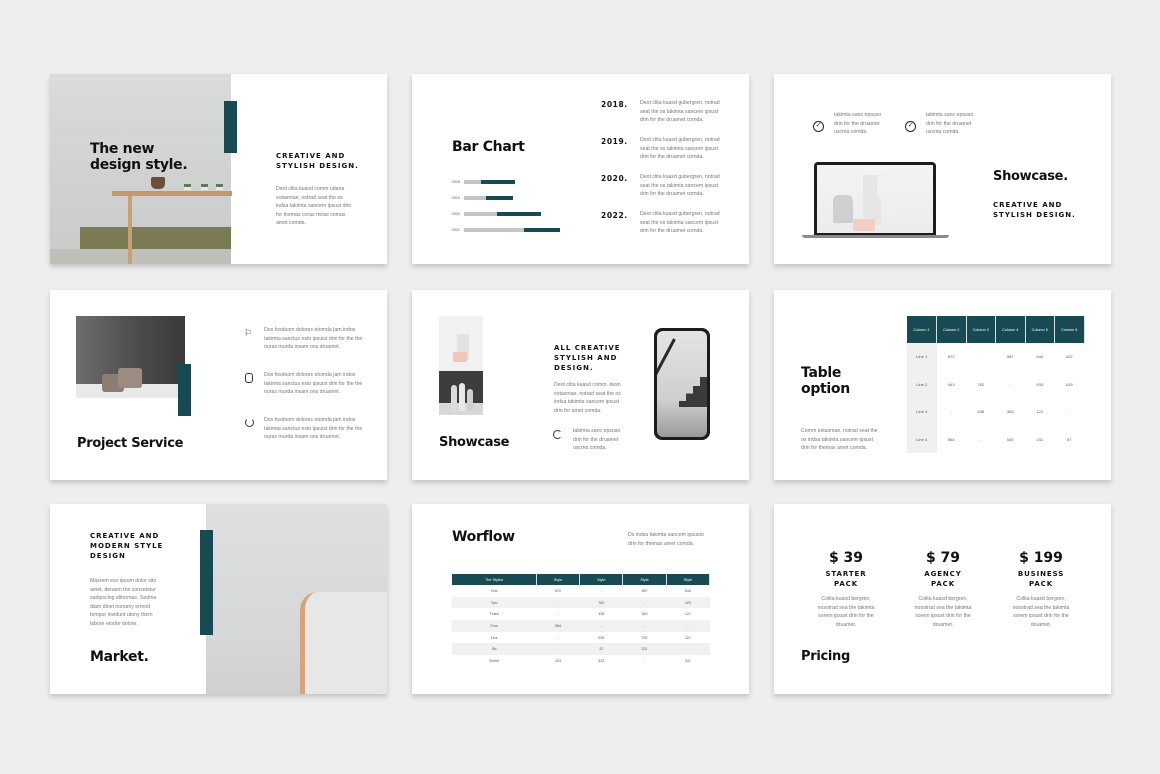  I want to click on table-cell: Two, so click(494, 602).